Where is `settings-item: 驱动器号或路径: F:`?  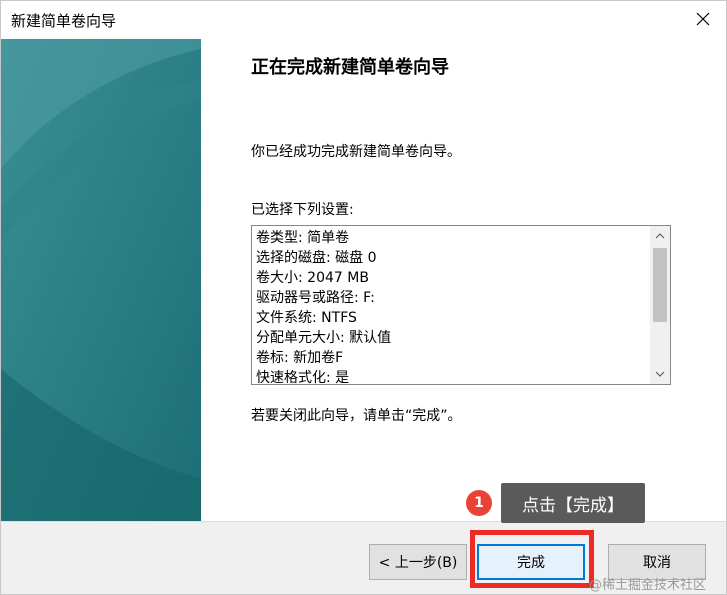 settings-item: 驱动器号或路径: F: is located at coordinates (315, 298).